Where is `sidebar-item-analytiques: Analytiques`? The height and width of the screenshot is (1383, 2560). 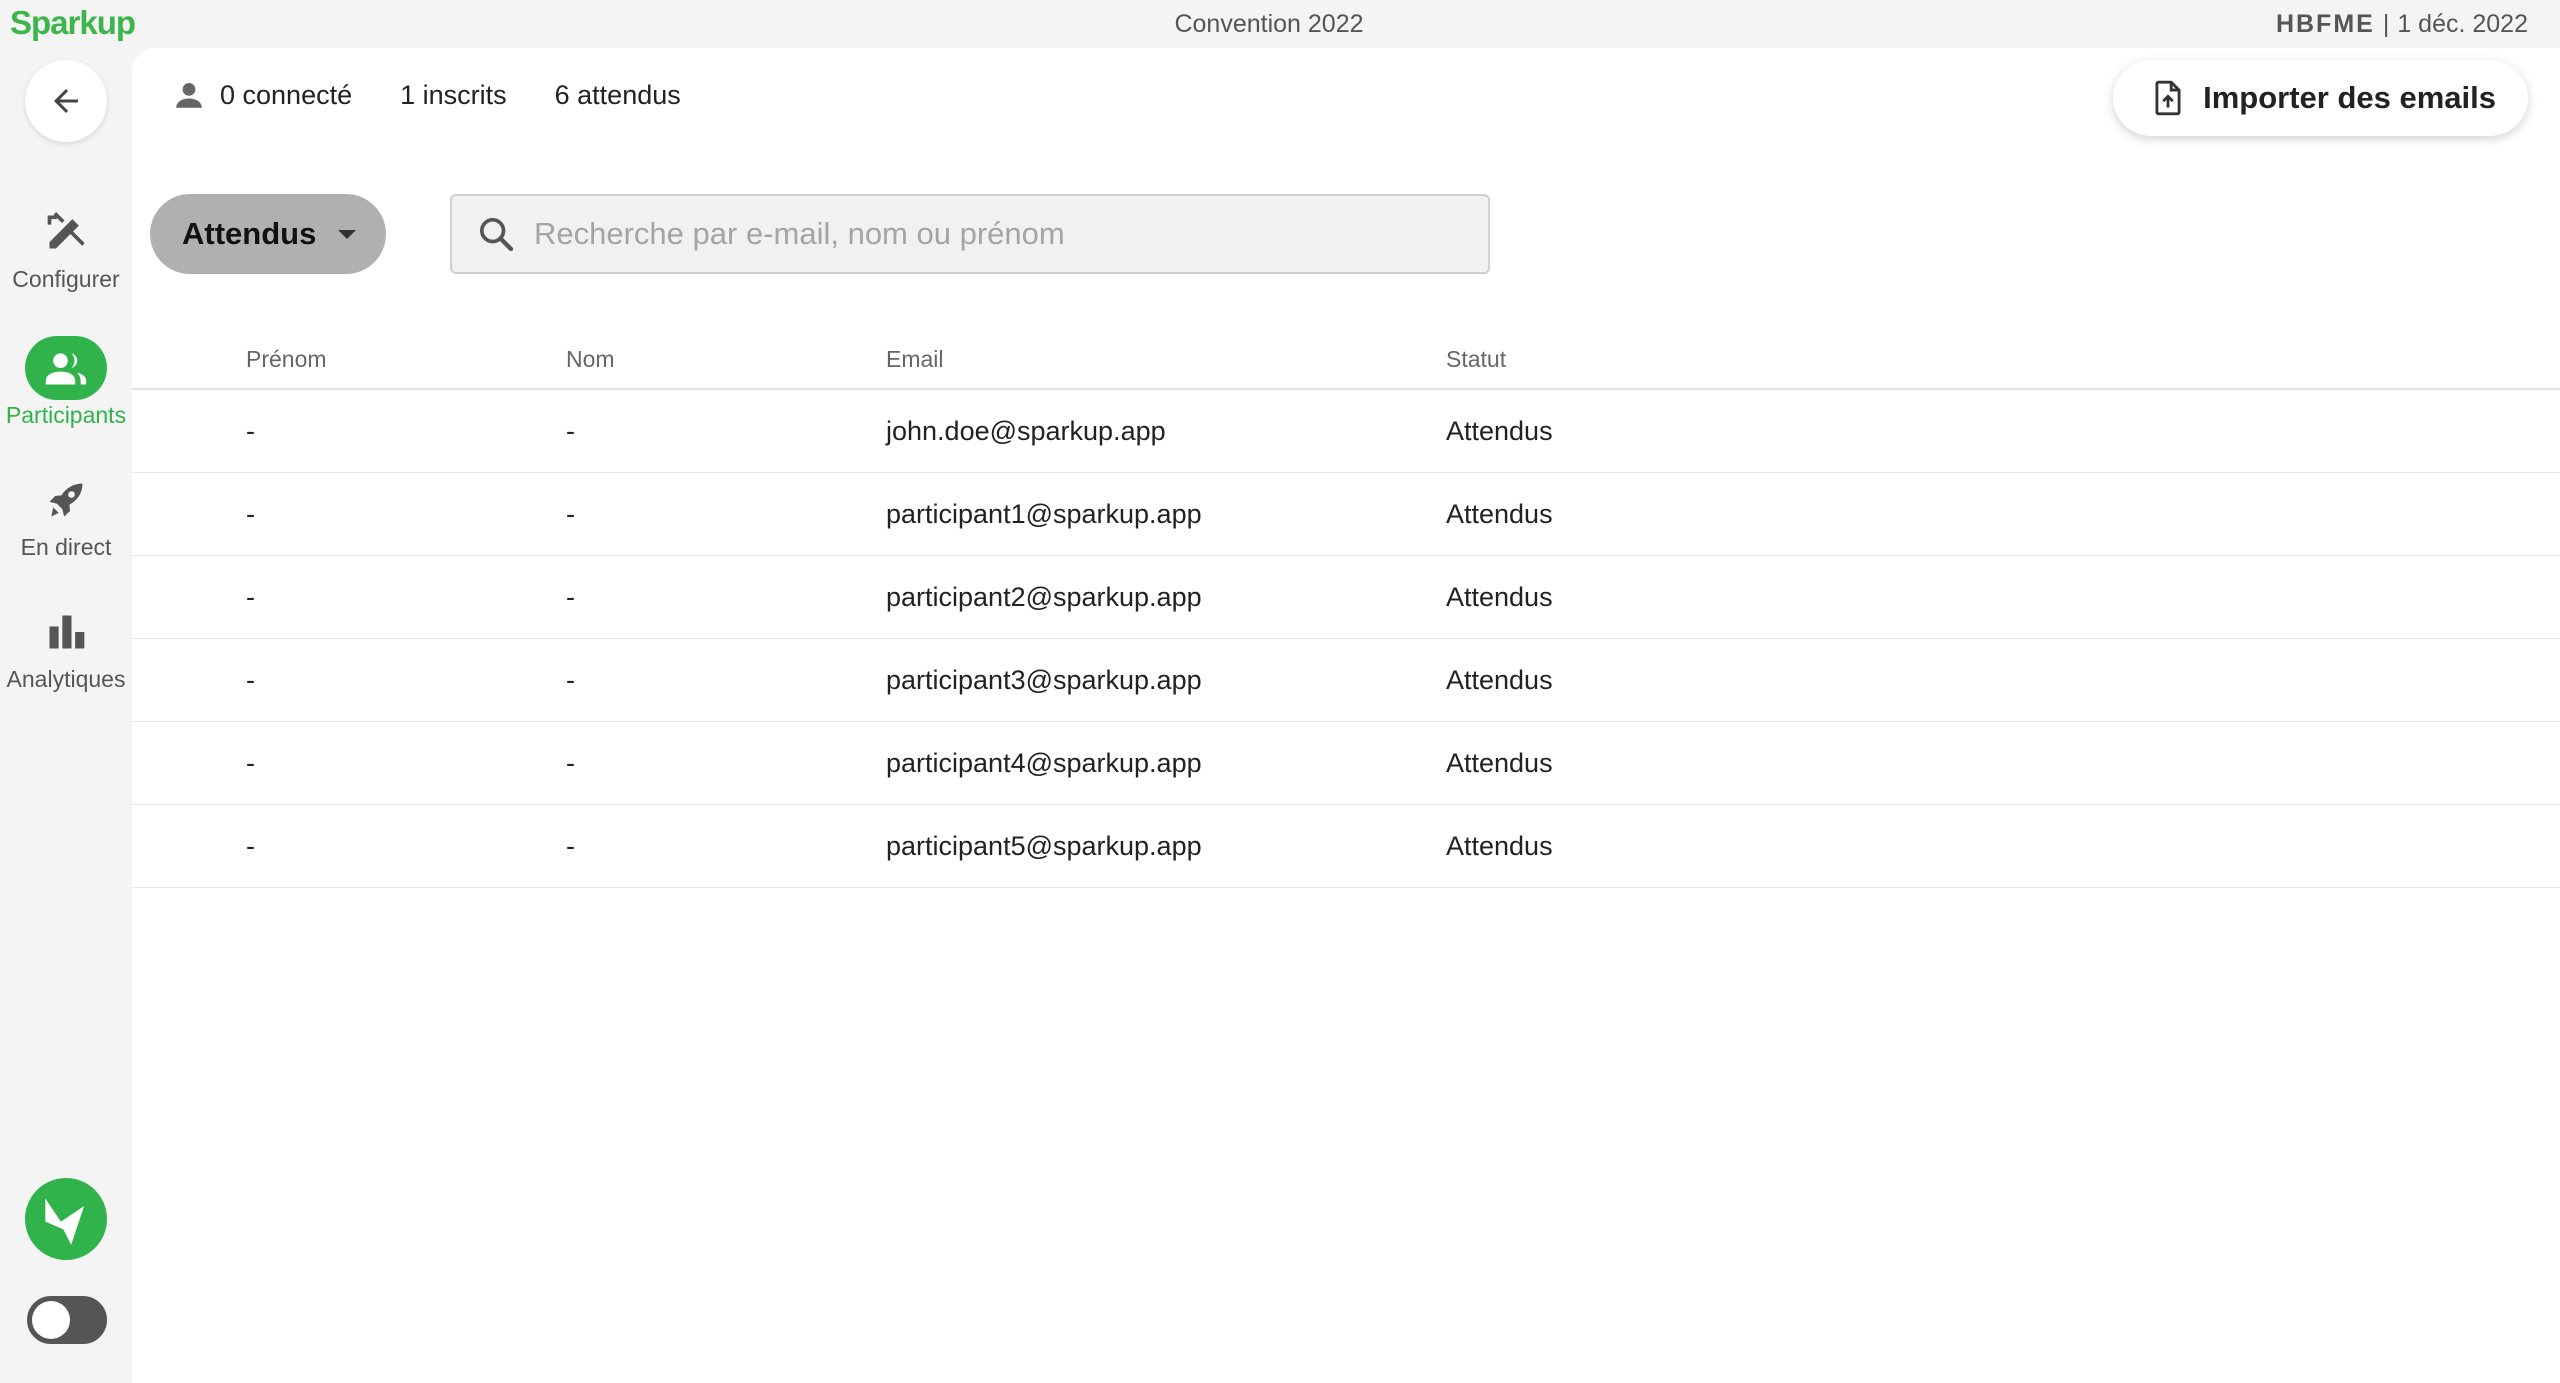
sidebar-item-analytiques: Analytiques is located at coordinates (66, 646).